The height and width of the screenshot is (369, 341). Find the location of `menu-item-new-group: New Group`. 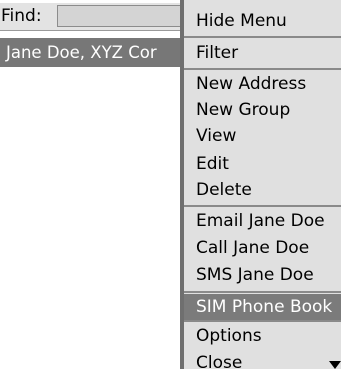

menu-item-new-group: New Group is located at coordinates (262, 110).